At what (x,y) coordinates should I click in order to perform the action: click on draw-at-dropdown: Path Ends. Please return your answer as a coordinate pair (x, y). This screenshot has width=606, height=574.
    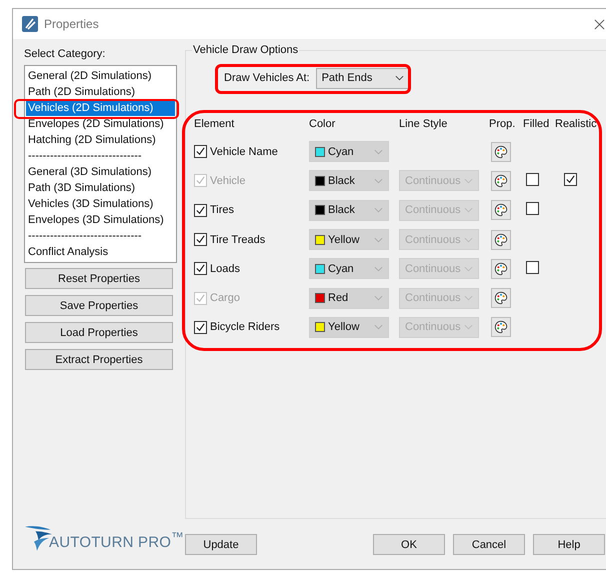
    Looking at the image, I should click on (363, 78).